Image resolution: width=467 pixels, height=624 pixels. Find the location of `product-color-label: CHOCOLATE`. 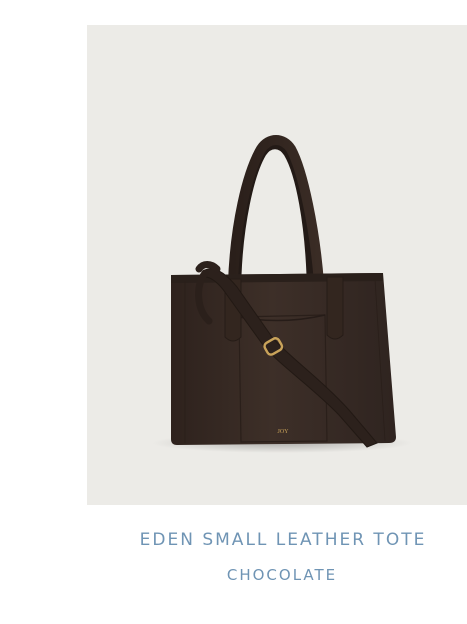

product-color-label: CHOCOLATE is located at coordinates (282, 575).